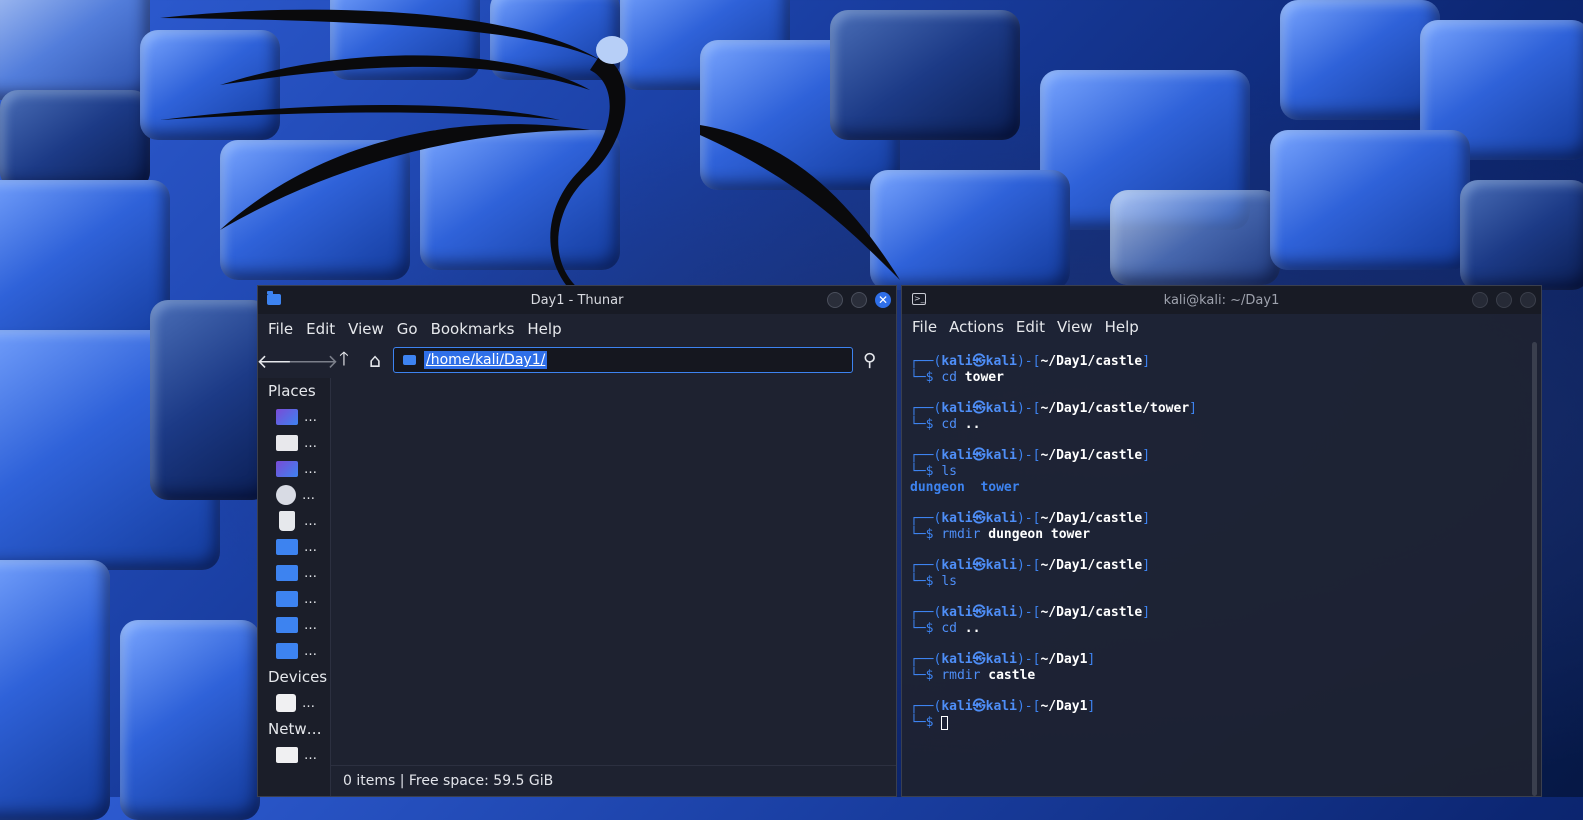  What do you see at coordinates (287, 755) in the screenshot?
I see `network-icon` at bounding box center [287, 755].